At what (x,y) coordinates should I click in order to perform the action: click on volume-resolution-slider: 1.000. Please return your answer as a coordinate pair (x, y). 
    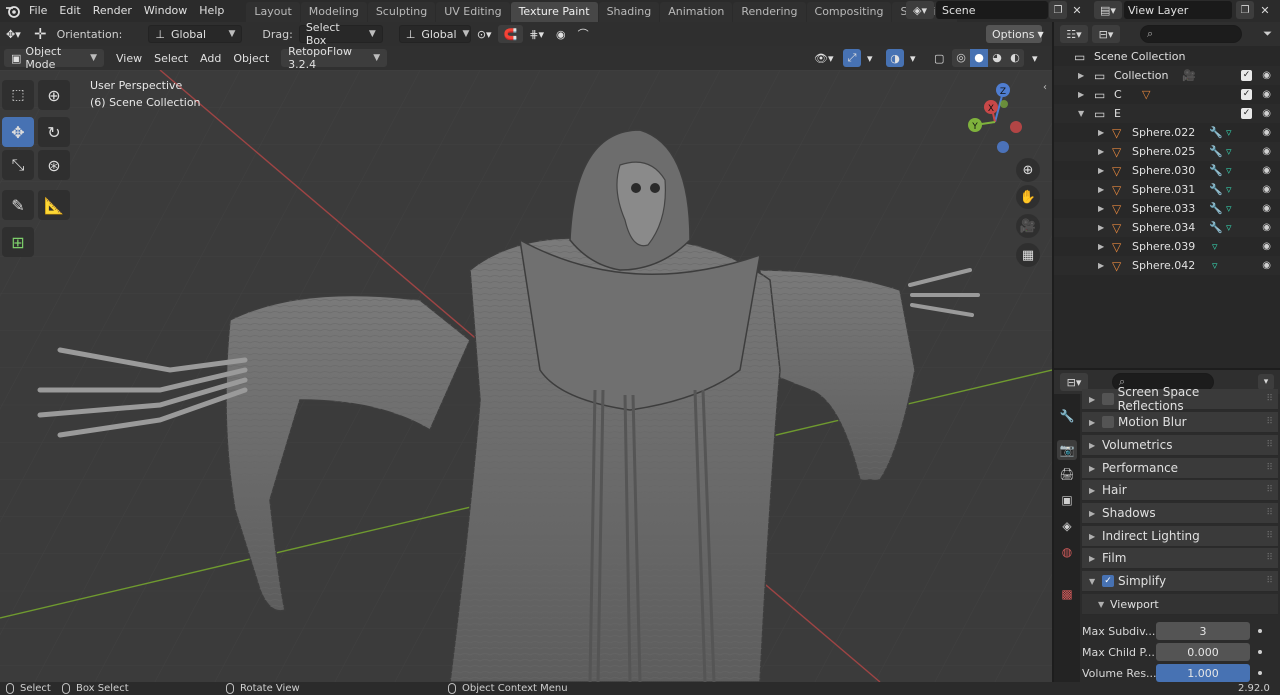
    Looking at the image, I should click on (1203, 673).